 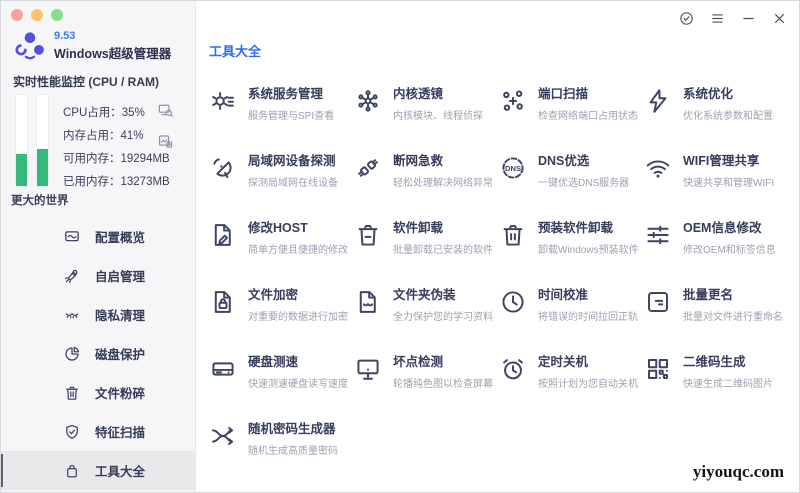 What do you see at coordinates (368, 235) in the screenshot?
I see `trash-minus-icon` at bounding box center [368, 235].